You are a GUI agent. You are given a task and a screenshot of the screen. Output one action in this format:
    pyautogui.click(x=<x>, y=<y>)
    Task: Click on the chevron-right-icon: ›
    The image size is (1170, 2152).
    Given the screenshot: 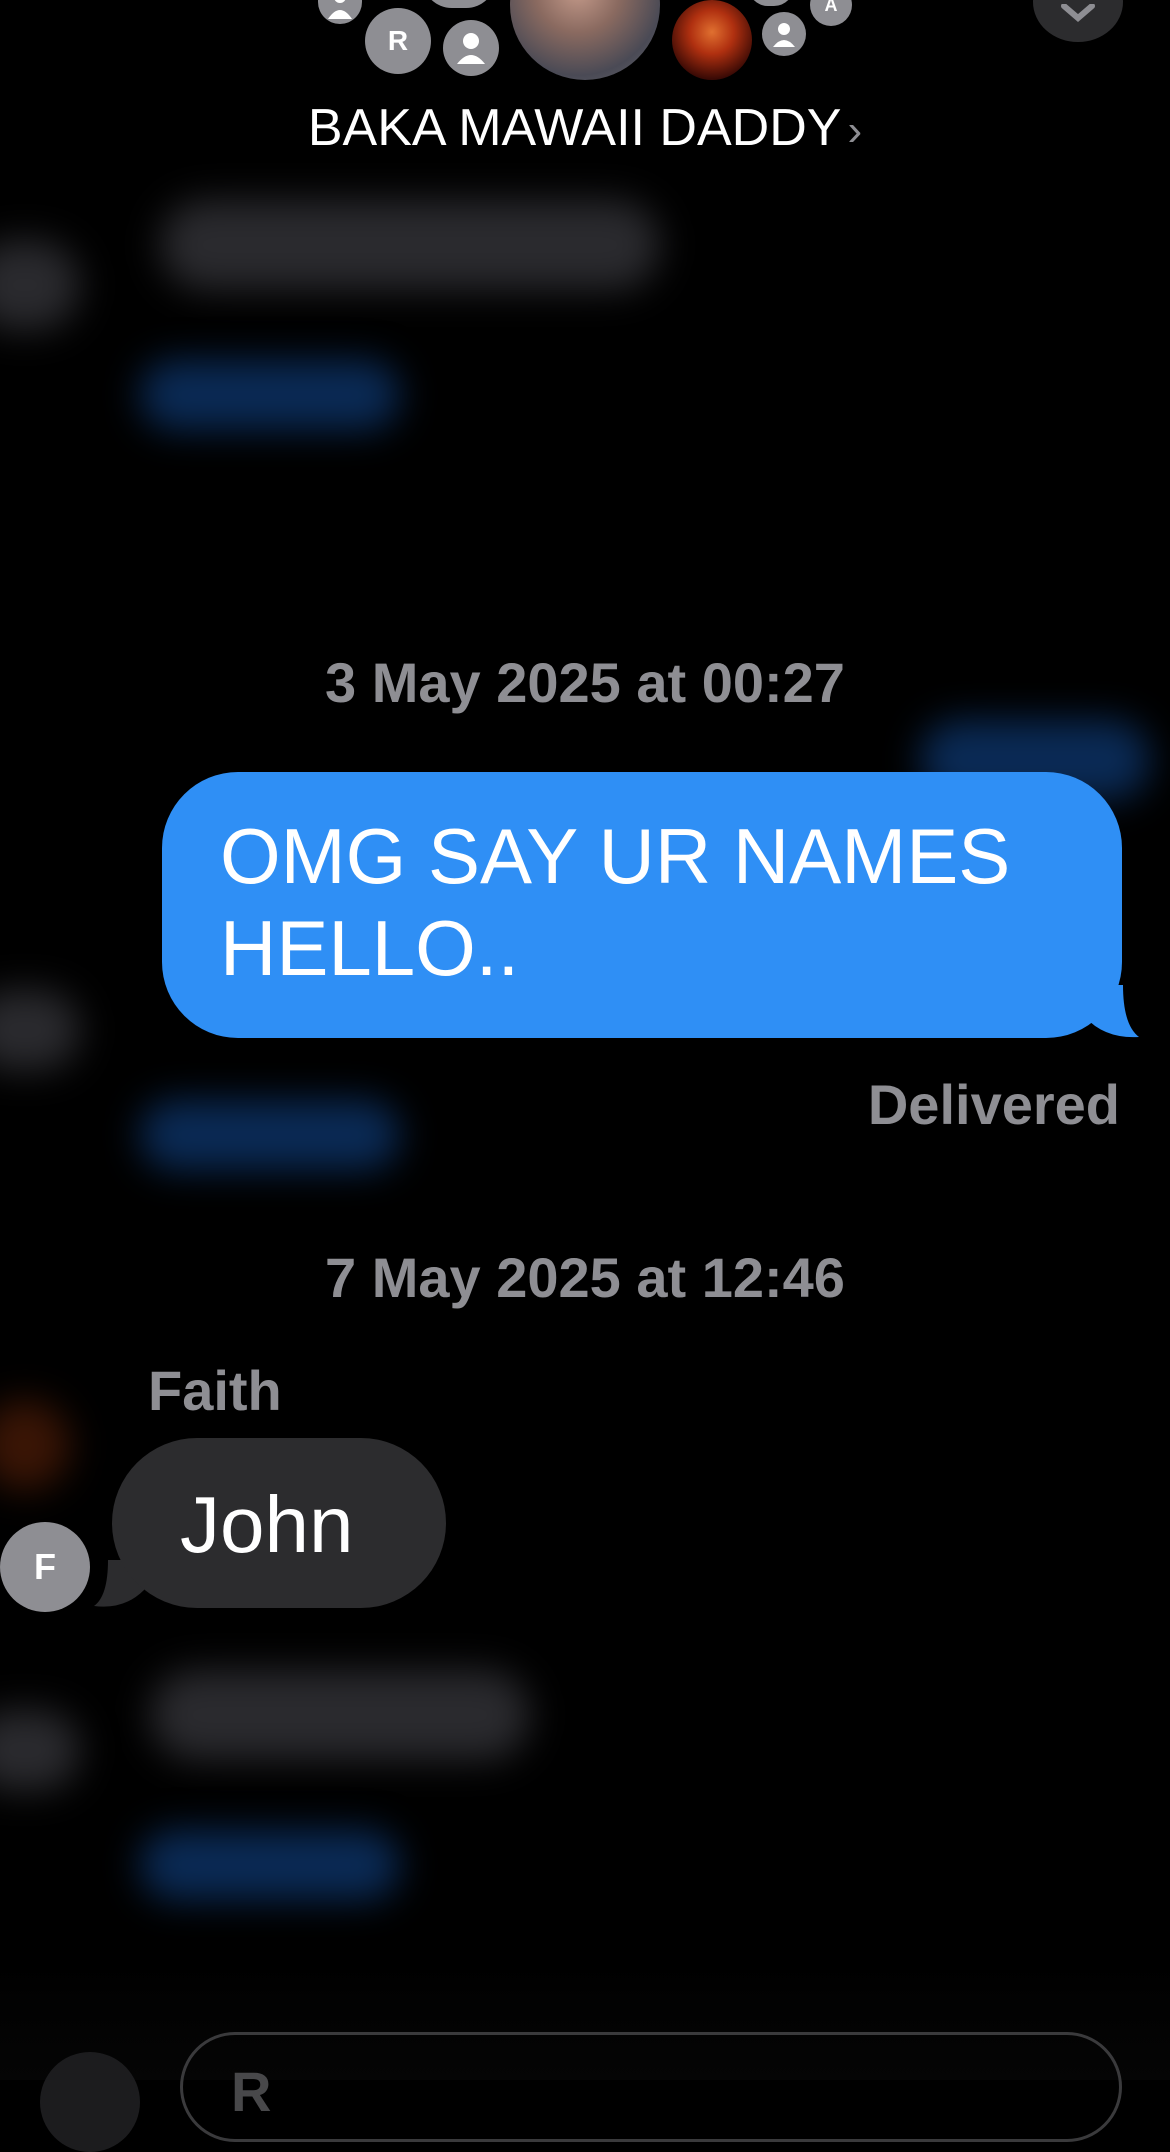 What is the action you would take?
    pyautogui.click(x=855, y=130)
    